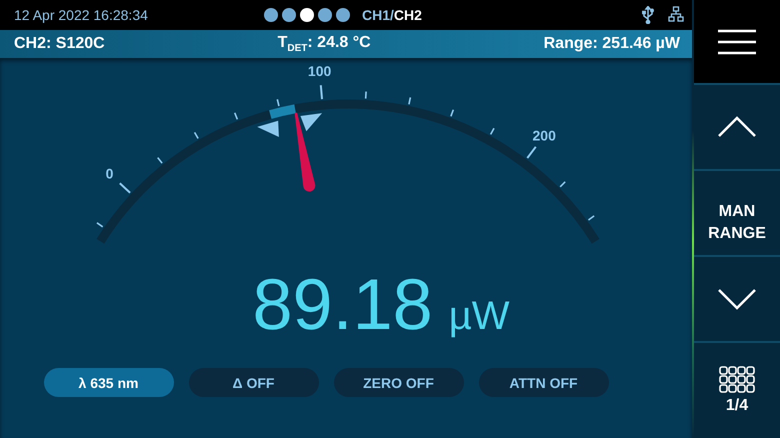  Describe the element at coordinates (81, 15) in the screenshot. I see `date-time: 12 Apr 2022 16:28:34` at that location.